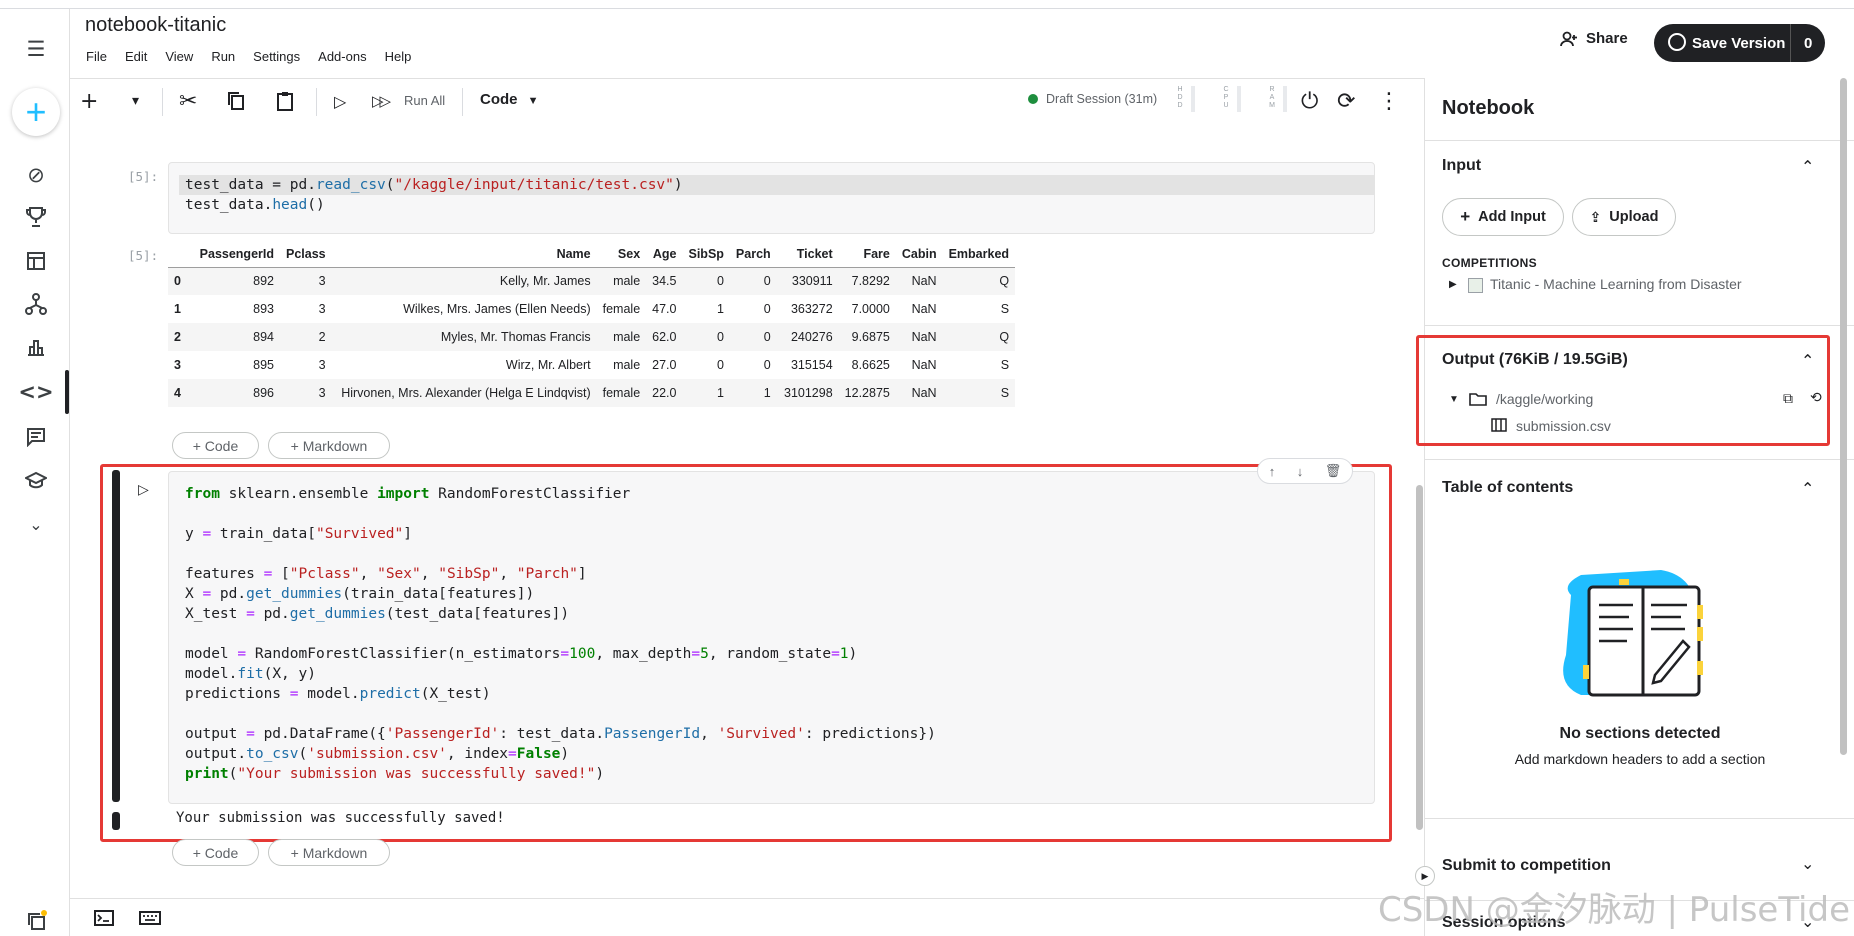 The image size is (1854, 936). What do you see at coordinates (223, 56) in the screenshot?
I see `menu-run: Run` at bounding box center [223, 56].